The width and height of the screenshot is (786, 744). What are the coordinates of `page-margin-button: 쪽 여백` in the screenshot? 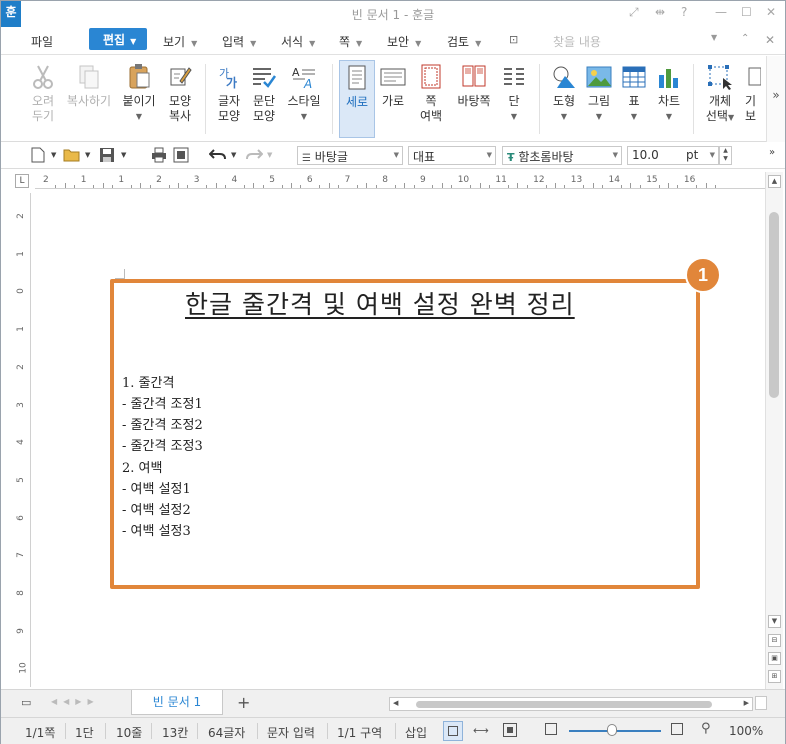 It's located at (431, 99).